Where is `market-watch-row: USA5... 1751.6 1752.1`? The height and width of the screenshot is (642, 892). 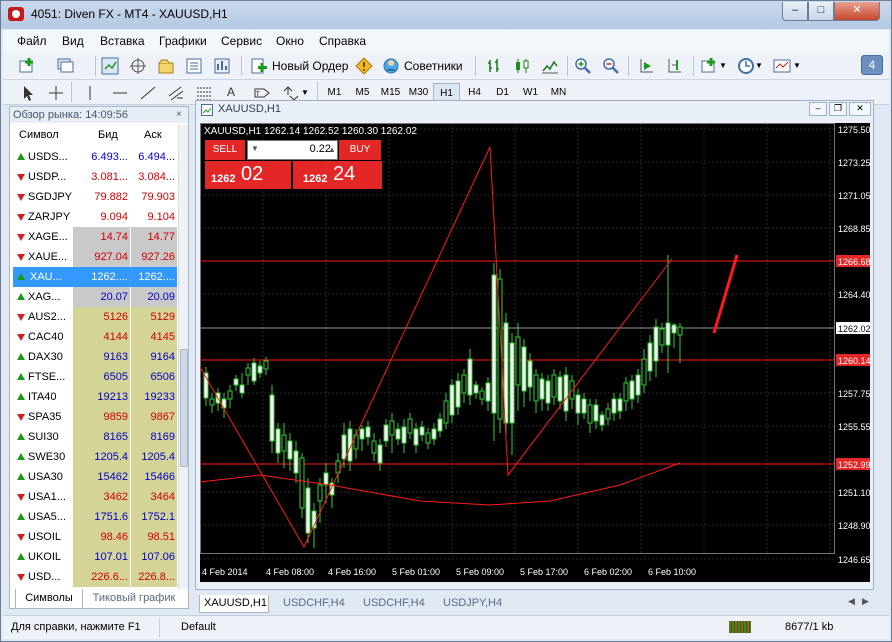 market-watch-row: USA5... 1751.6 1752.1 is located at coordinates (95, 517).